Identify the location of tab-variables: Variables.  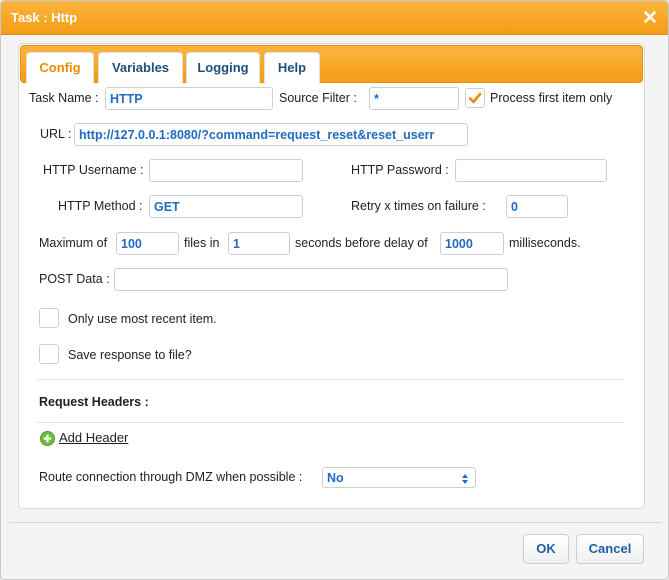
(140, 68).